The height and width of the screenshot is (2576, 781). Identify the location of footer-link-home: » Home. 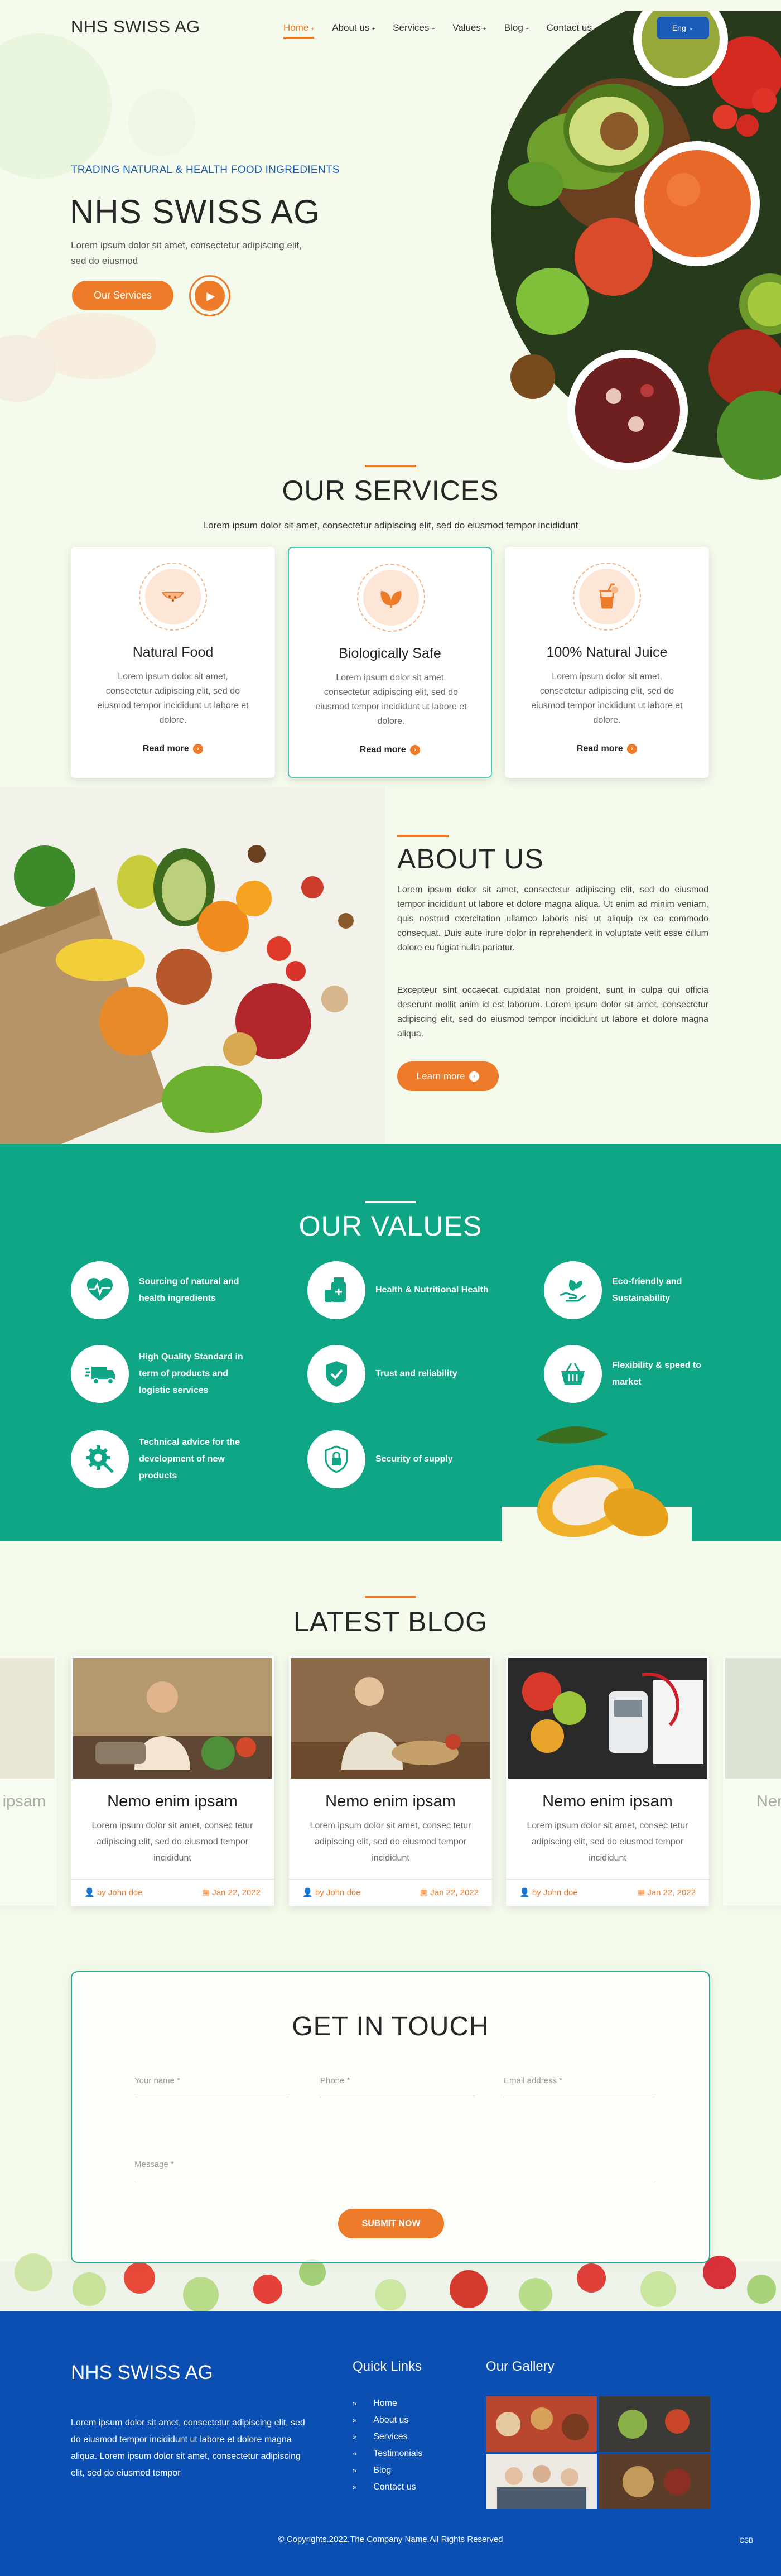
(387, 2403).